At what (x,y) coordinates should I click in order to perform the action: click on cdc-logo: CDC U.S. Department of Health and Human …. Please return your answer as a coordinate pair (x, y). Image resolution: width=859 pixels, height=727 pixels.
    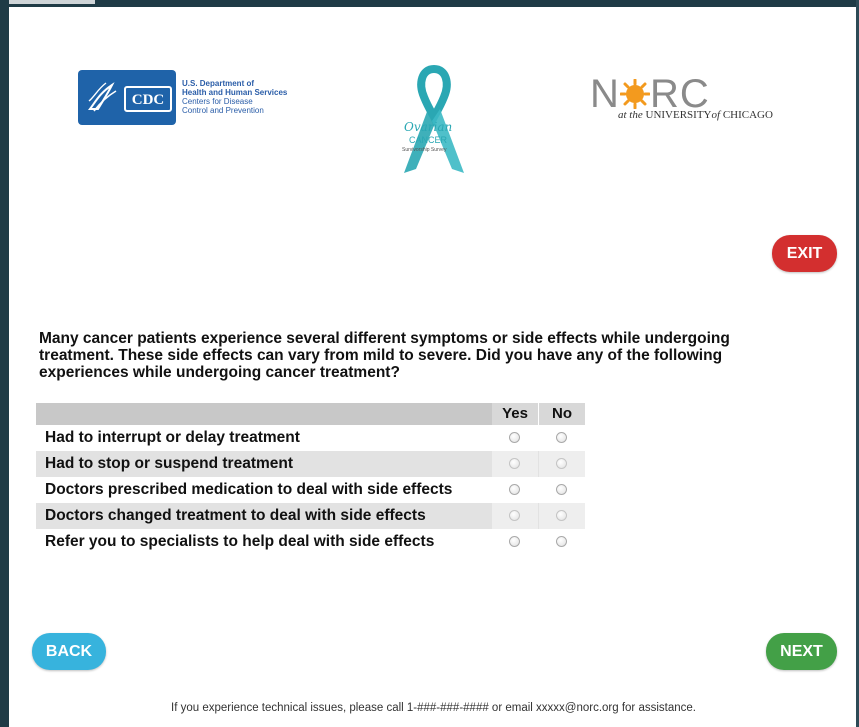
    Looking at the image, I should click on (188, 100).